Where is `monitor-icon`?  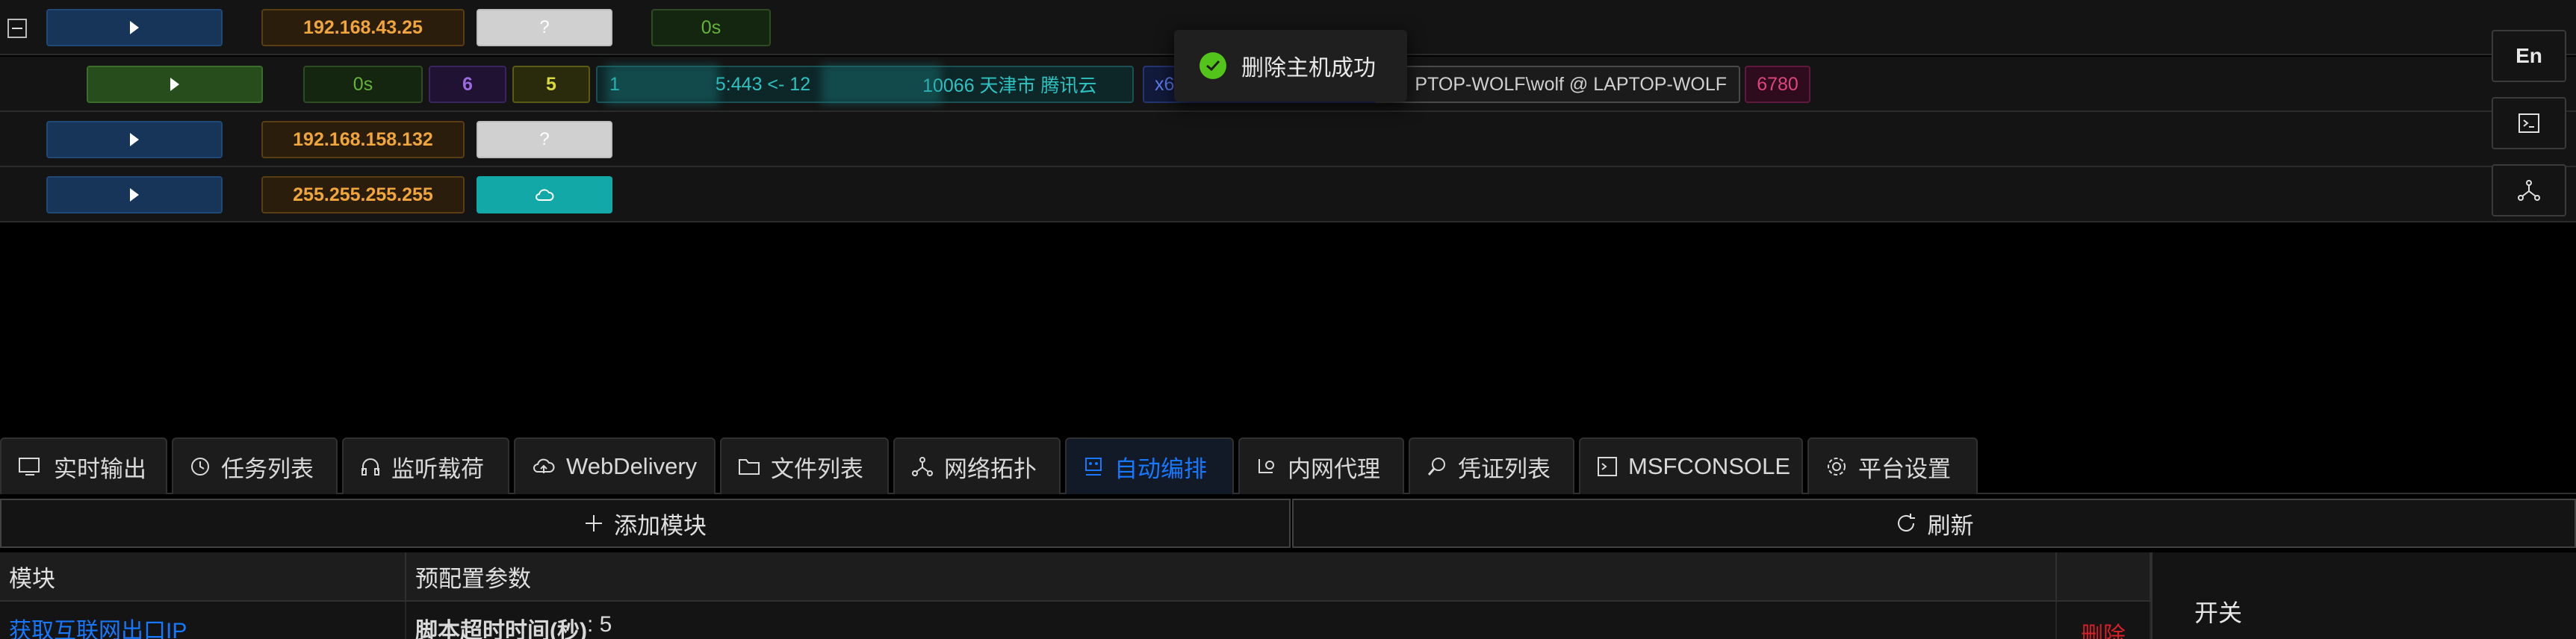 monitor-icon is located at coordinates (30, 467).